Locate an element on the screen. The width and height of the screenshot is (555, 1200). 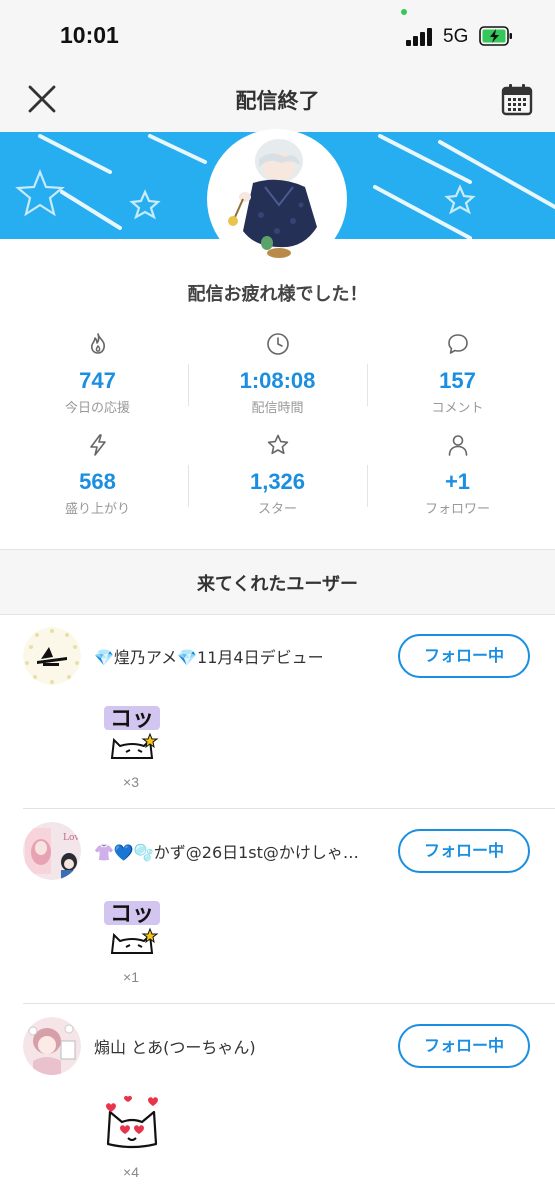
stat-excitement: 568 盛り上がり is located at coordinates (97, 477).